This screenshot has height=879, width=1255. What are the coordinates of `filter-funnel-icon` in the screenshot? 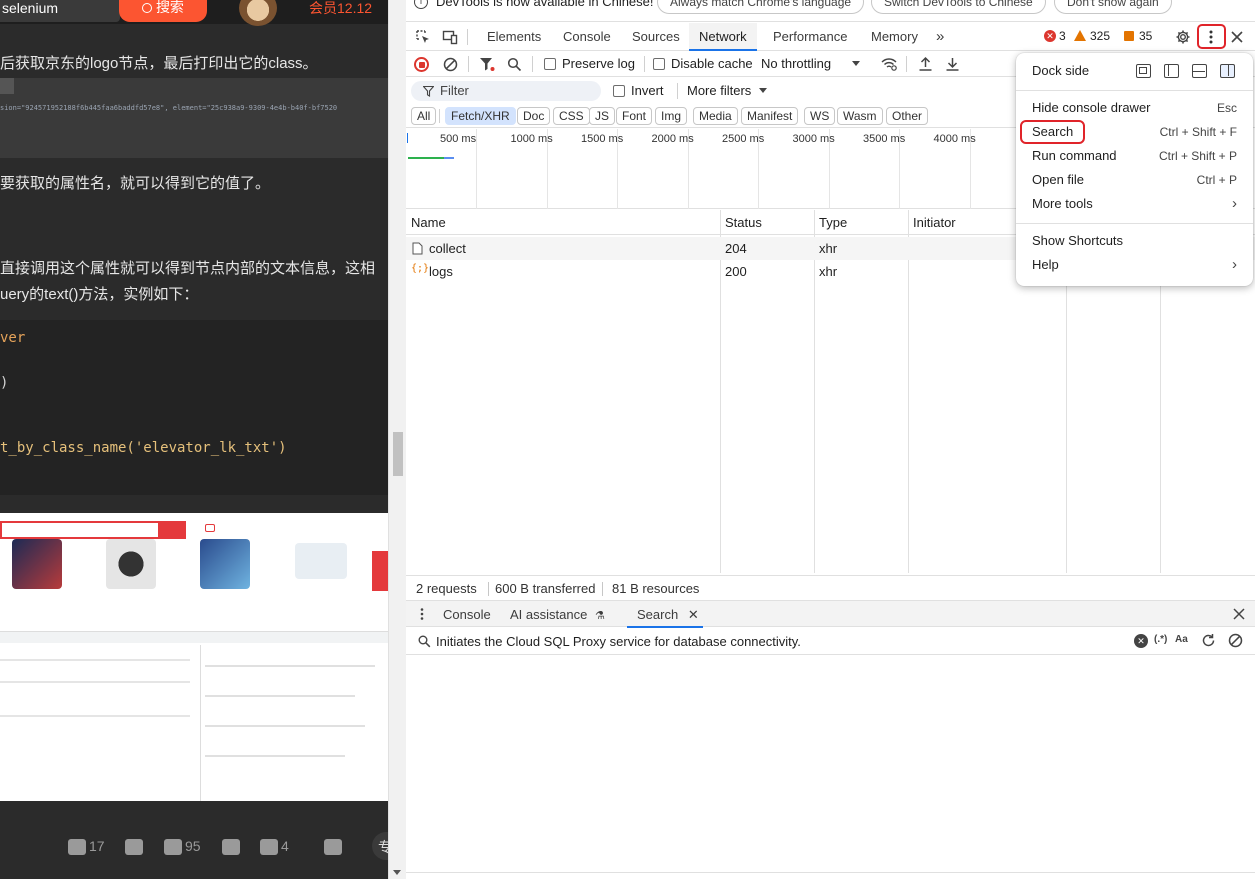 It's located at (487, 64).